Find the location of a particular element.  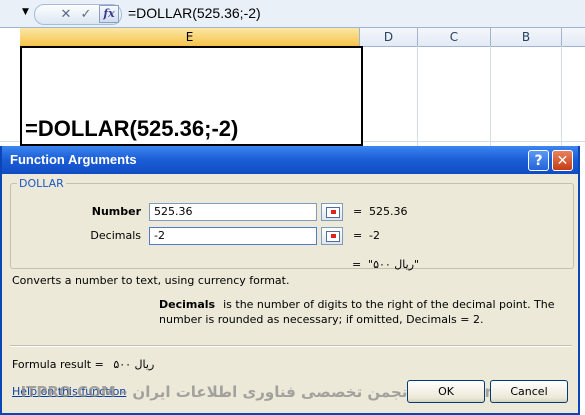

column-header-partial is located at coordinates (573, 37).